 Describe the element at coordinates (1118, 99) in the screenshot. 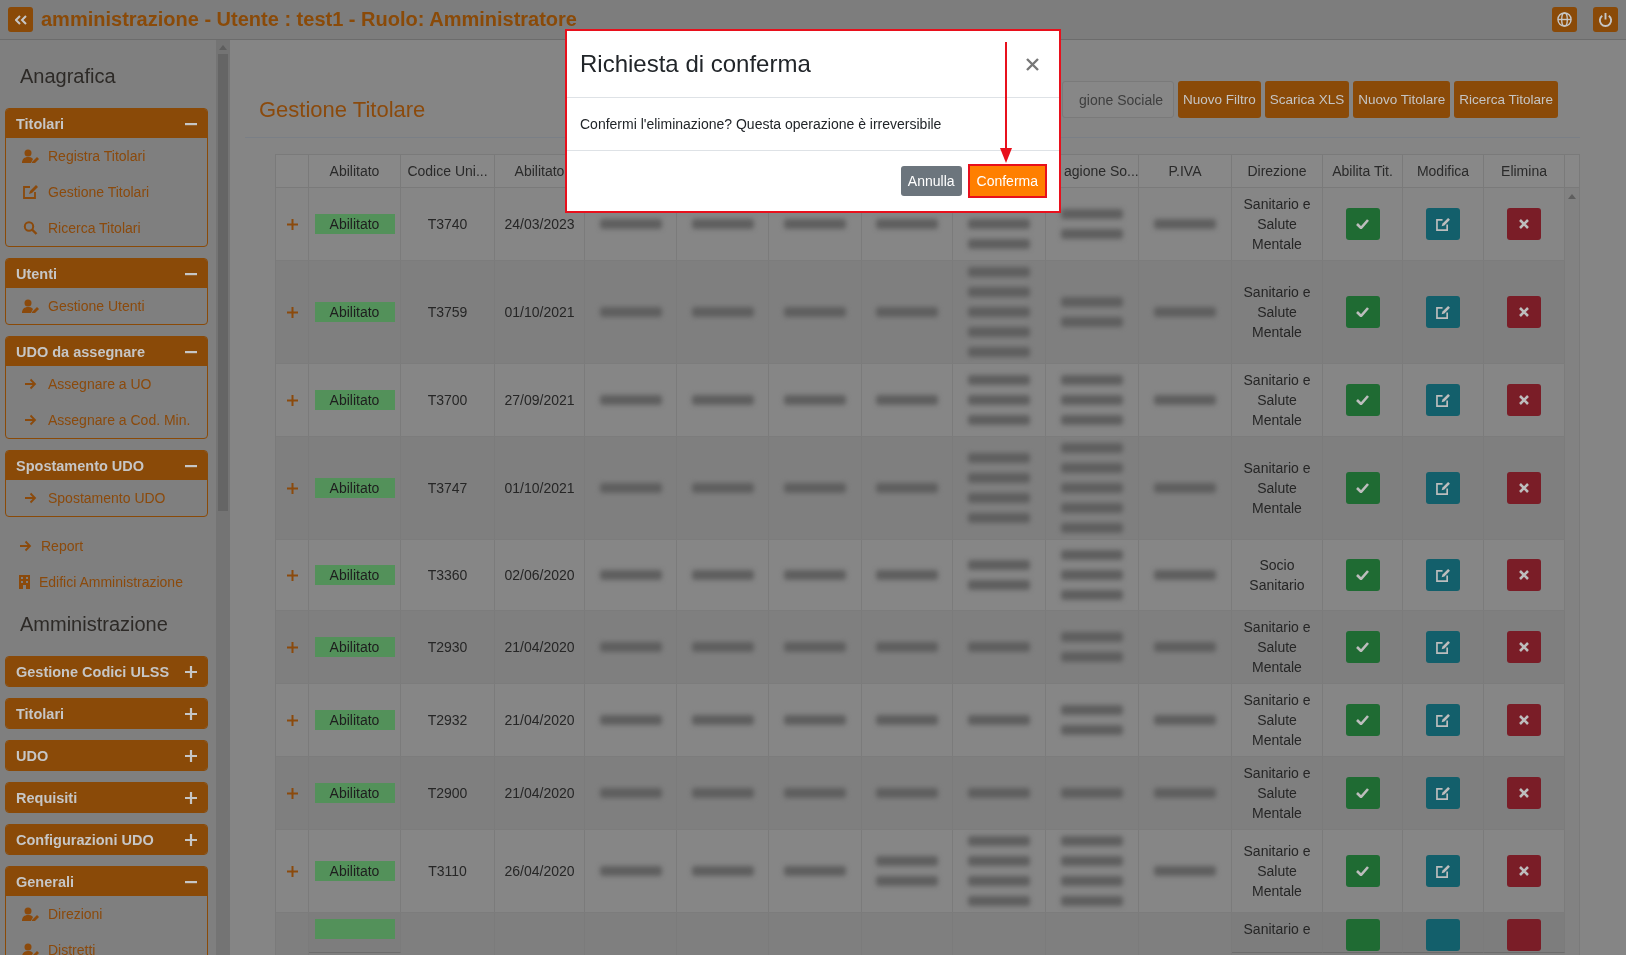

I see `search-field: gione Sociale` at that location.